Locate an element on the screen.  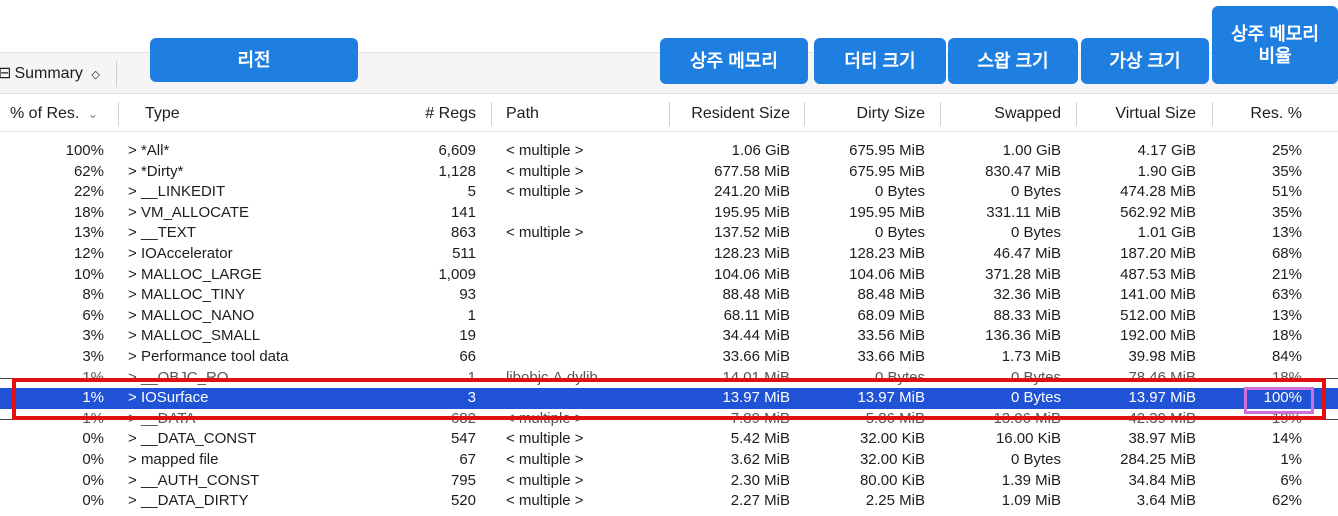
callout-region: 리전 is located at coordinates (254, 60).